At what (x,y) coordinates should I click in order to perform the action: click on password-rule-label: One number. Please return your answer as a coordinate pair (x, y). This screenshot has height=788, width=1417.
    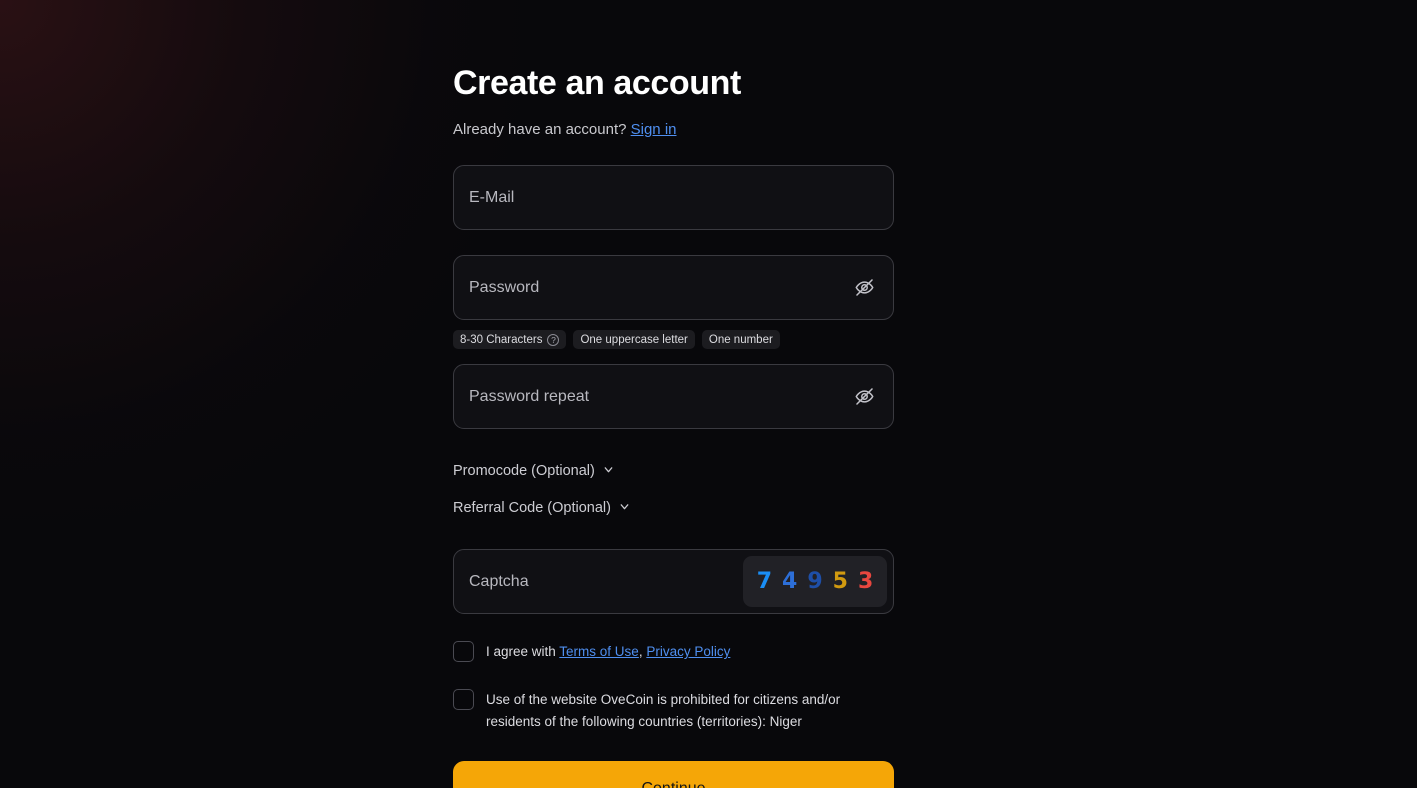
    Looking at the image, I should click on (740, 339).